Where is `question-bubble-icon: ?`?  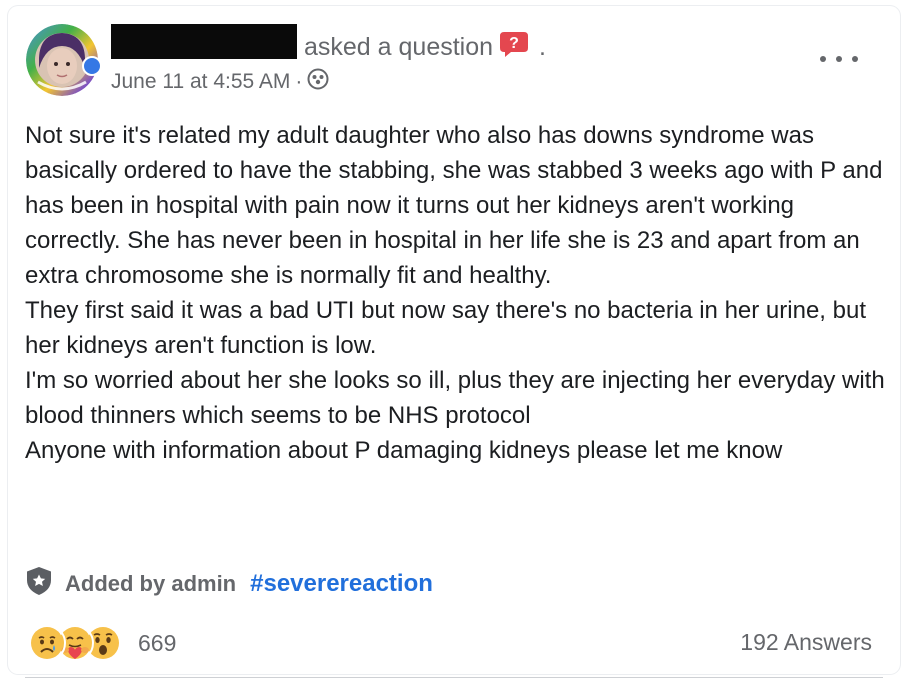 question-bubble-icon: ? is located at coordinates (514, 47).